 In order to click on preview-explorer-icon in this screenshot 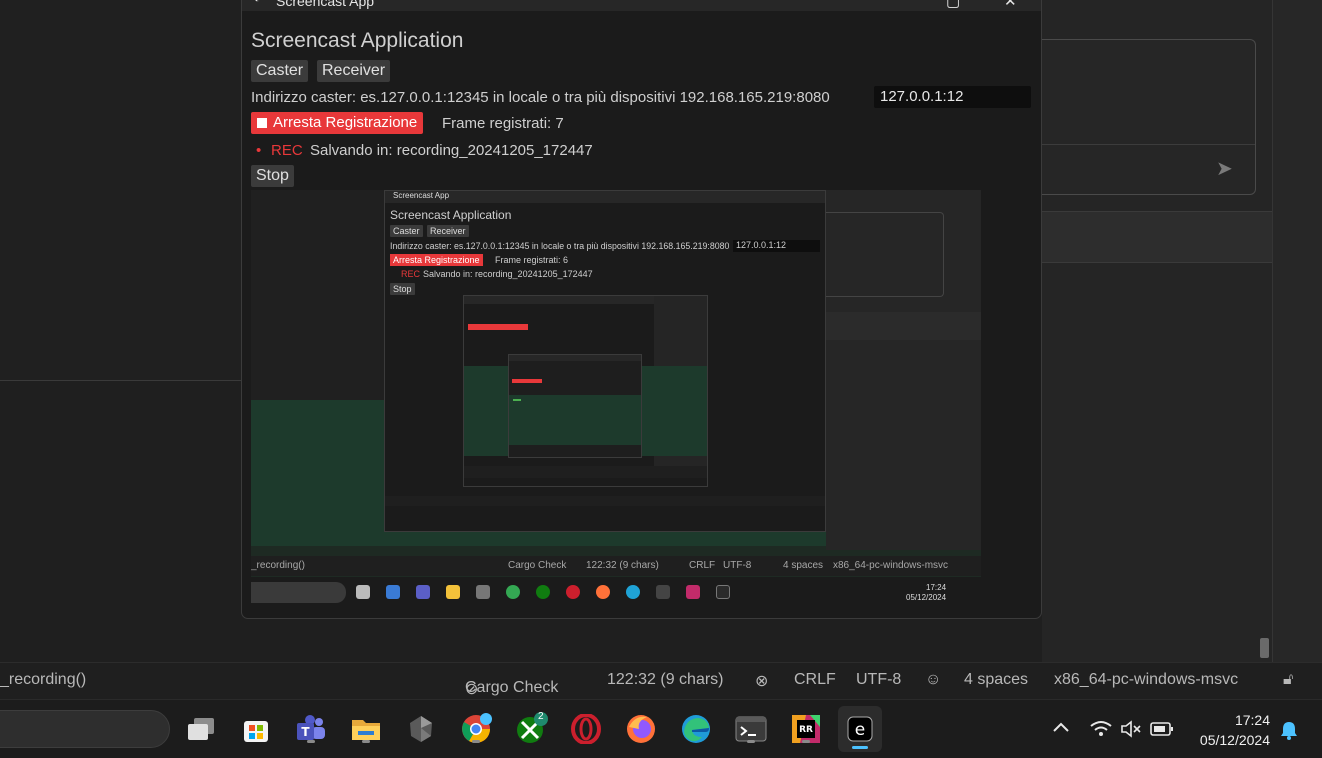, I will do `click(453, 592)`.